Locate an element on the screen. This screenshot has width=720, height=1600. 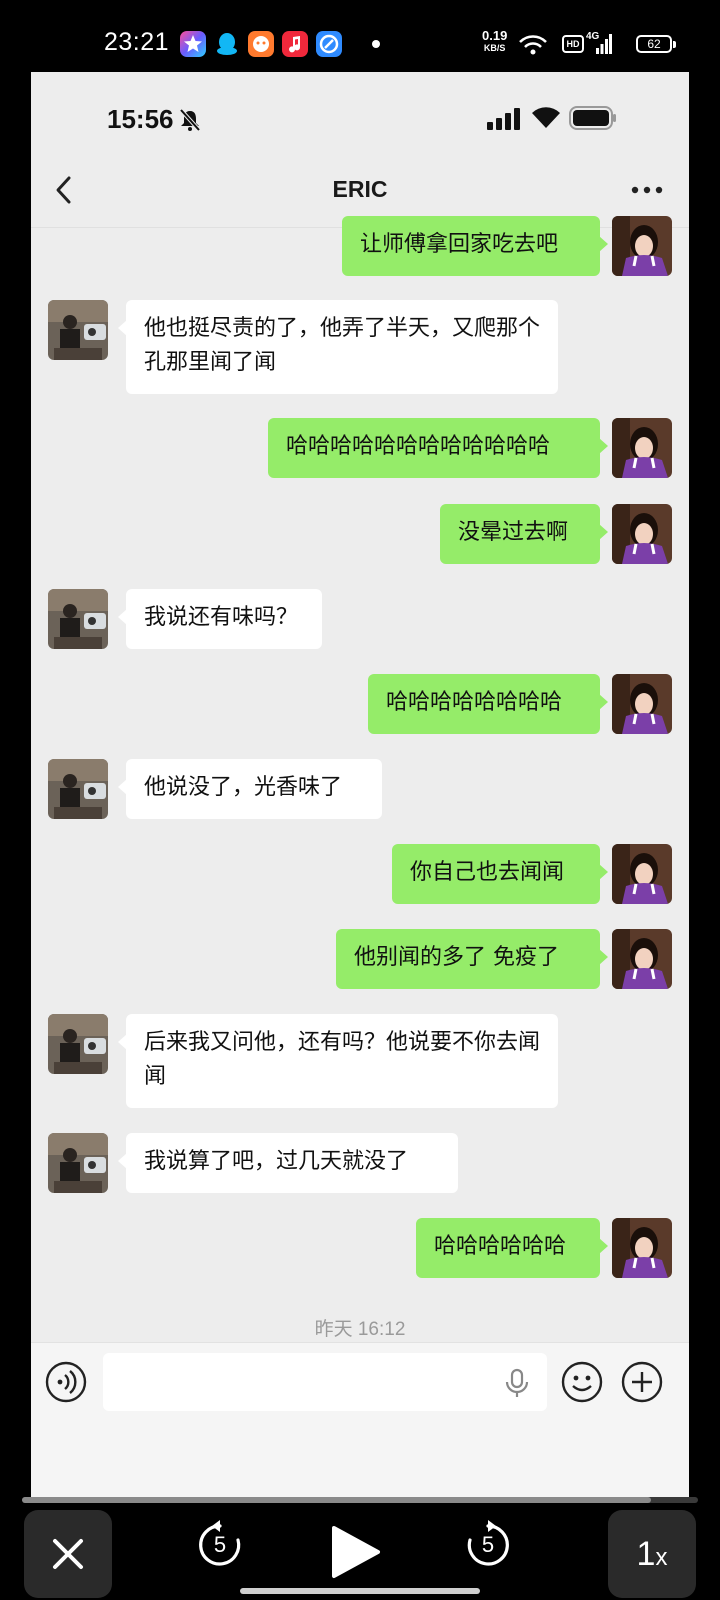
message-row-sent: 让师傅拿回家吃去吧 is located at coordinates (360, 246).